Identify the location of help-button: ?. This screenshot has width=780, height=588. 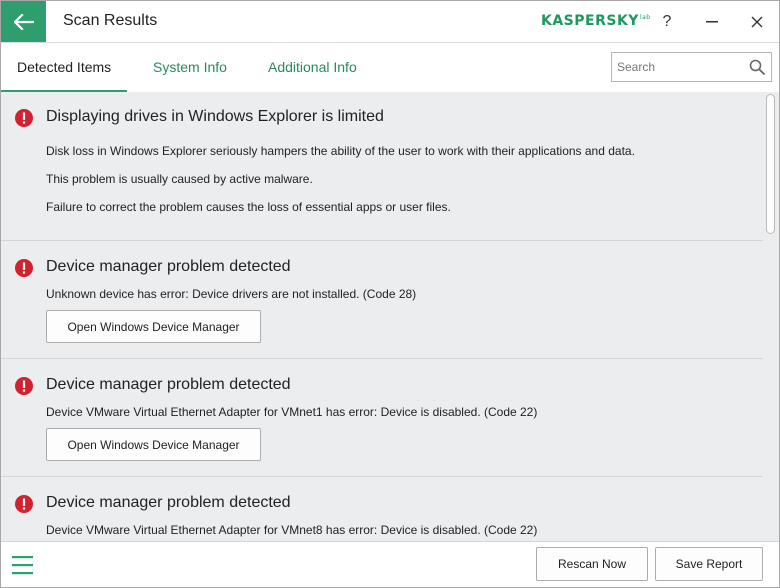
(667, 21).